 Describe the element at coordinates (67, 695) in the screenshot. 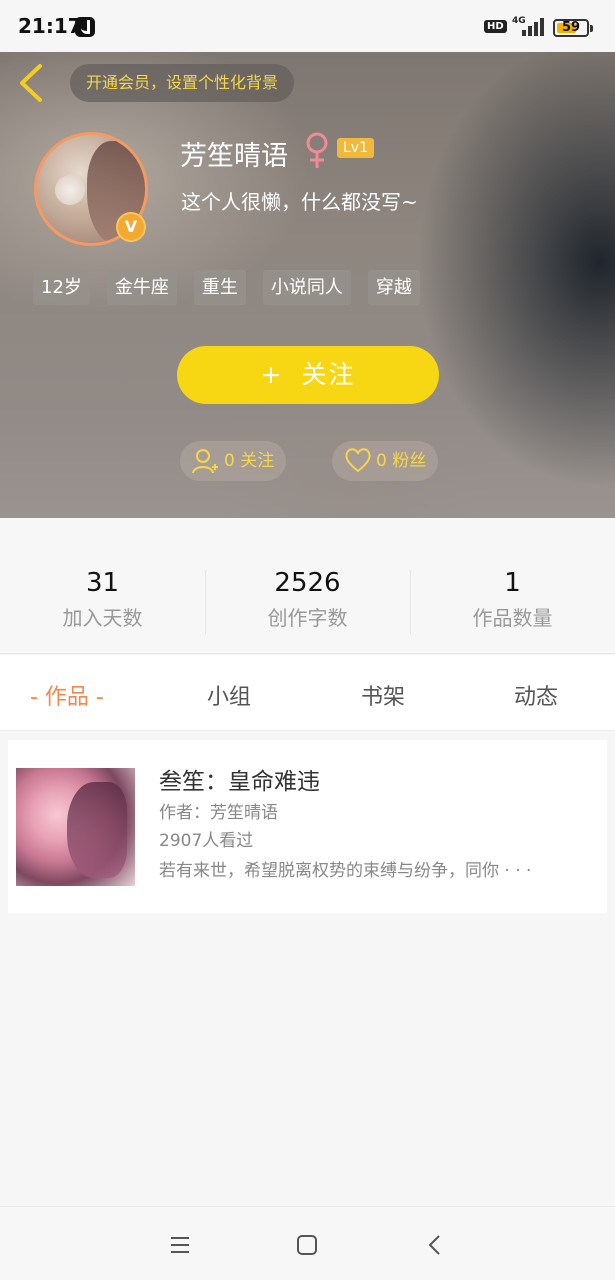

I see `tab-works: - 作品 -` at that location.